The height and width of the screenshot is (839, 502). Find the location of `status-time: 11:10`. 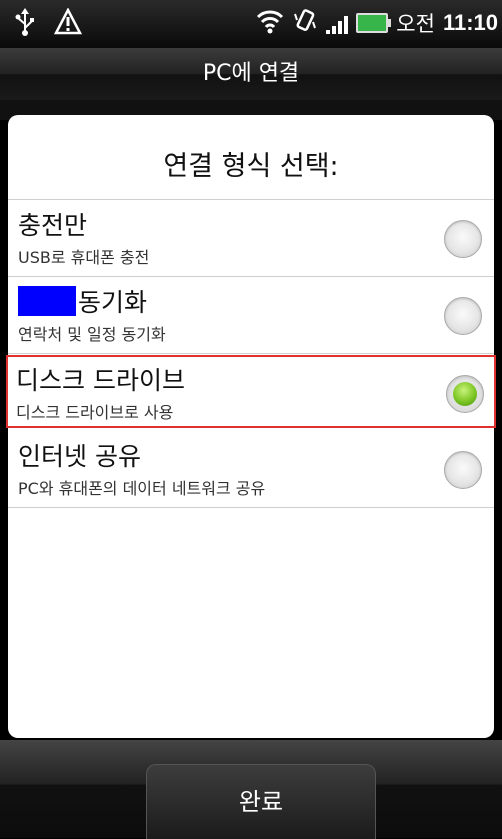

status-time: 11:10 is located at coordinates (470, 22).